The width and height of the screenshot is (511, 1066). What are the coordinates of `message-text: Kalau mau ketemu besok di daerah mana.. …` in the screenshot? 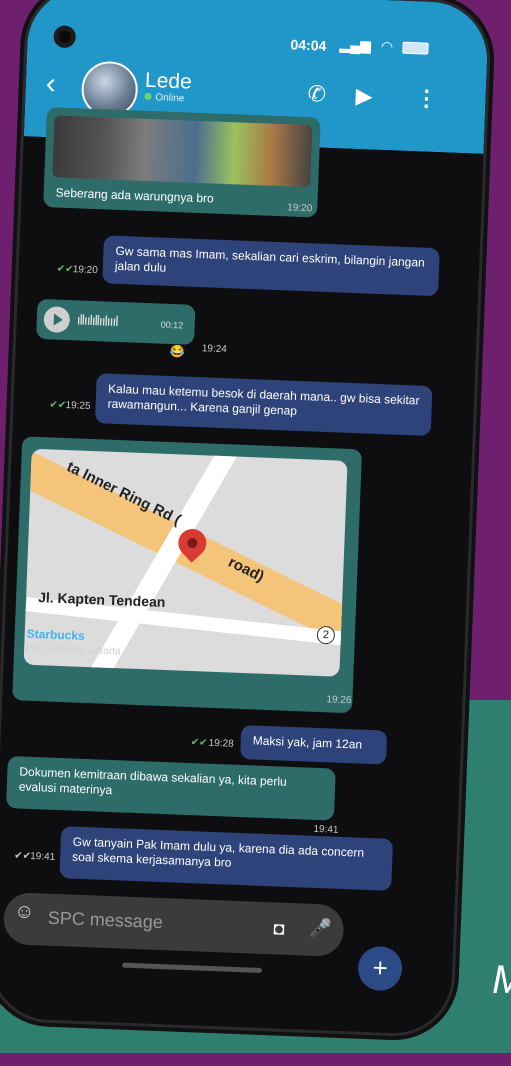 It's located at (263, 399).